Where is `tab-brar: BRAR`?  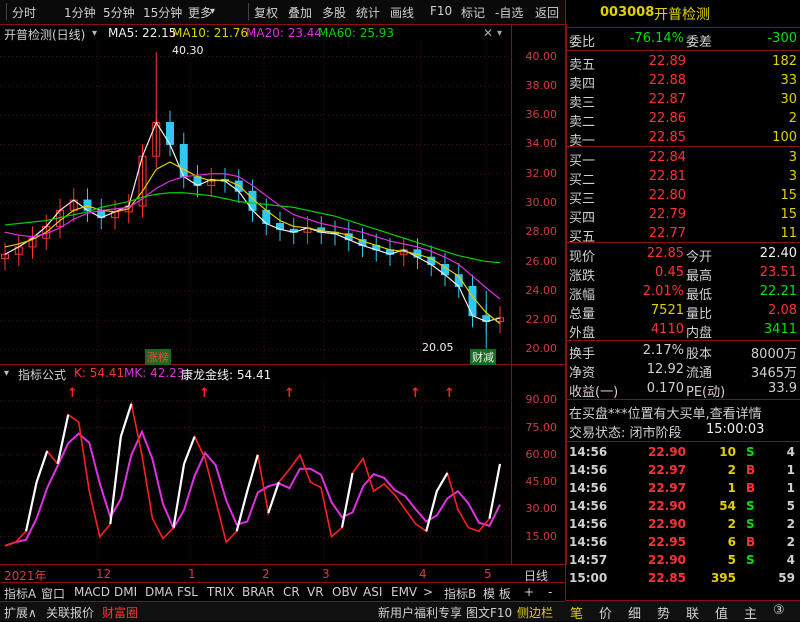 tab-brar: BRAR is located at coordinates (258, 592).